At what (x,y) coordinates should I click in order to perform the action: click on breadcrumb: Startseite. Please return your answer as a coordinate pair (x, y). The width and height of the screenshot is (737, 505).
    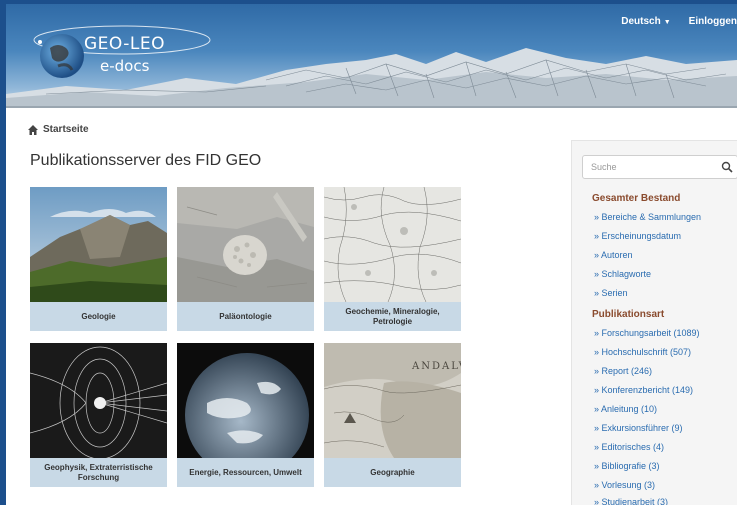
    Looking at the image, I should click on (58, 129).